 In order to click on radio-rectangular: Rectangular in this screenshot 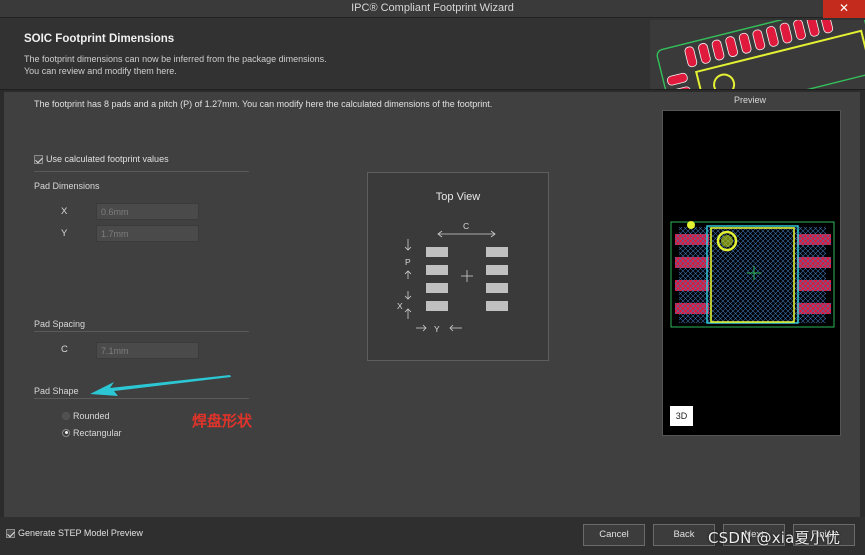, I will do `click(92, 432)`.